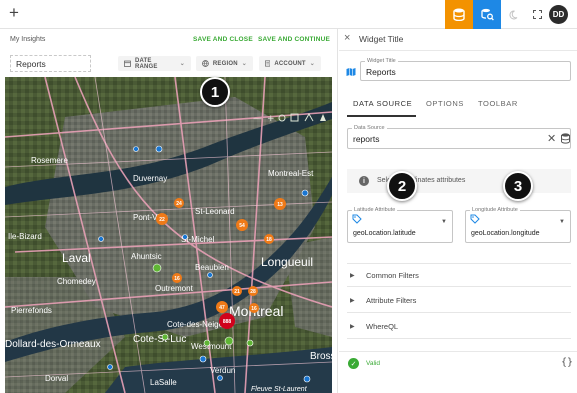 The width and height of the screenshot is (577, 393). Describe the element at coordinates (505, 233) in the screenshot. I see `longitude-value: geoLocation.longitude` at that location.